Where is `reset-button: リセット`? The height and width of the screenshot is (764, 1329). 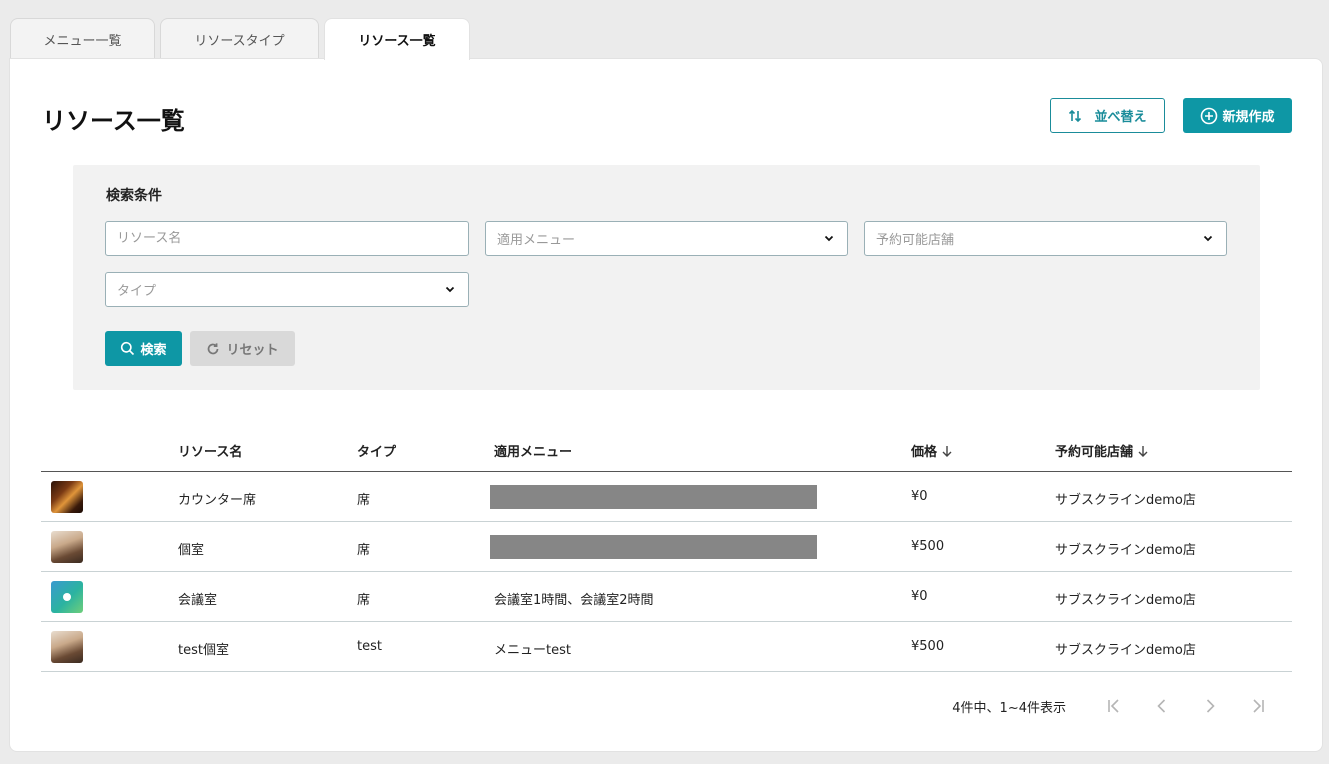
reset-button: リセット is located at coordinates (242, 348).